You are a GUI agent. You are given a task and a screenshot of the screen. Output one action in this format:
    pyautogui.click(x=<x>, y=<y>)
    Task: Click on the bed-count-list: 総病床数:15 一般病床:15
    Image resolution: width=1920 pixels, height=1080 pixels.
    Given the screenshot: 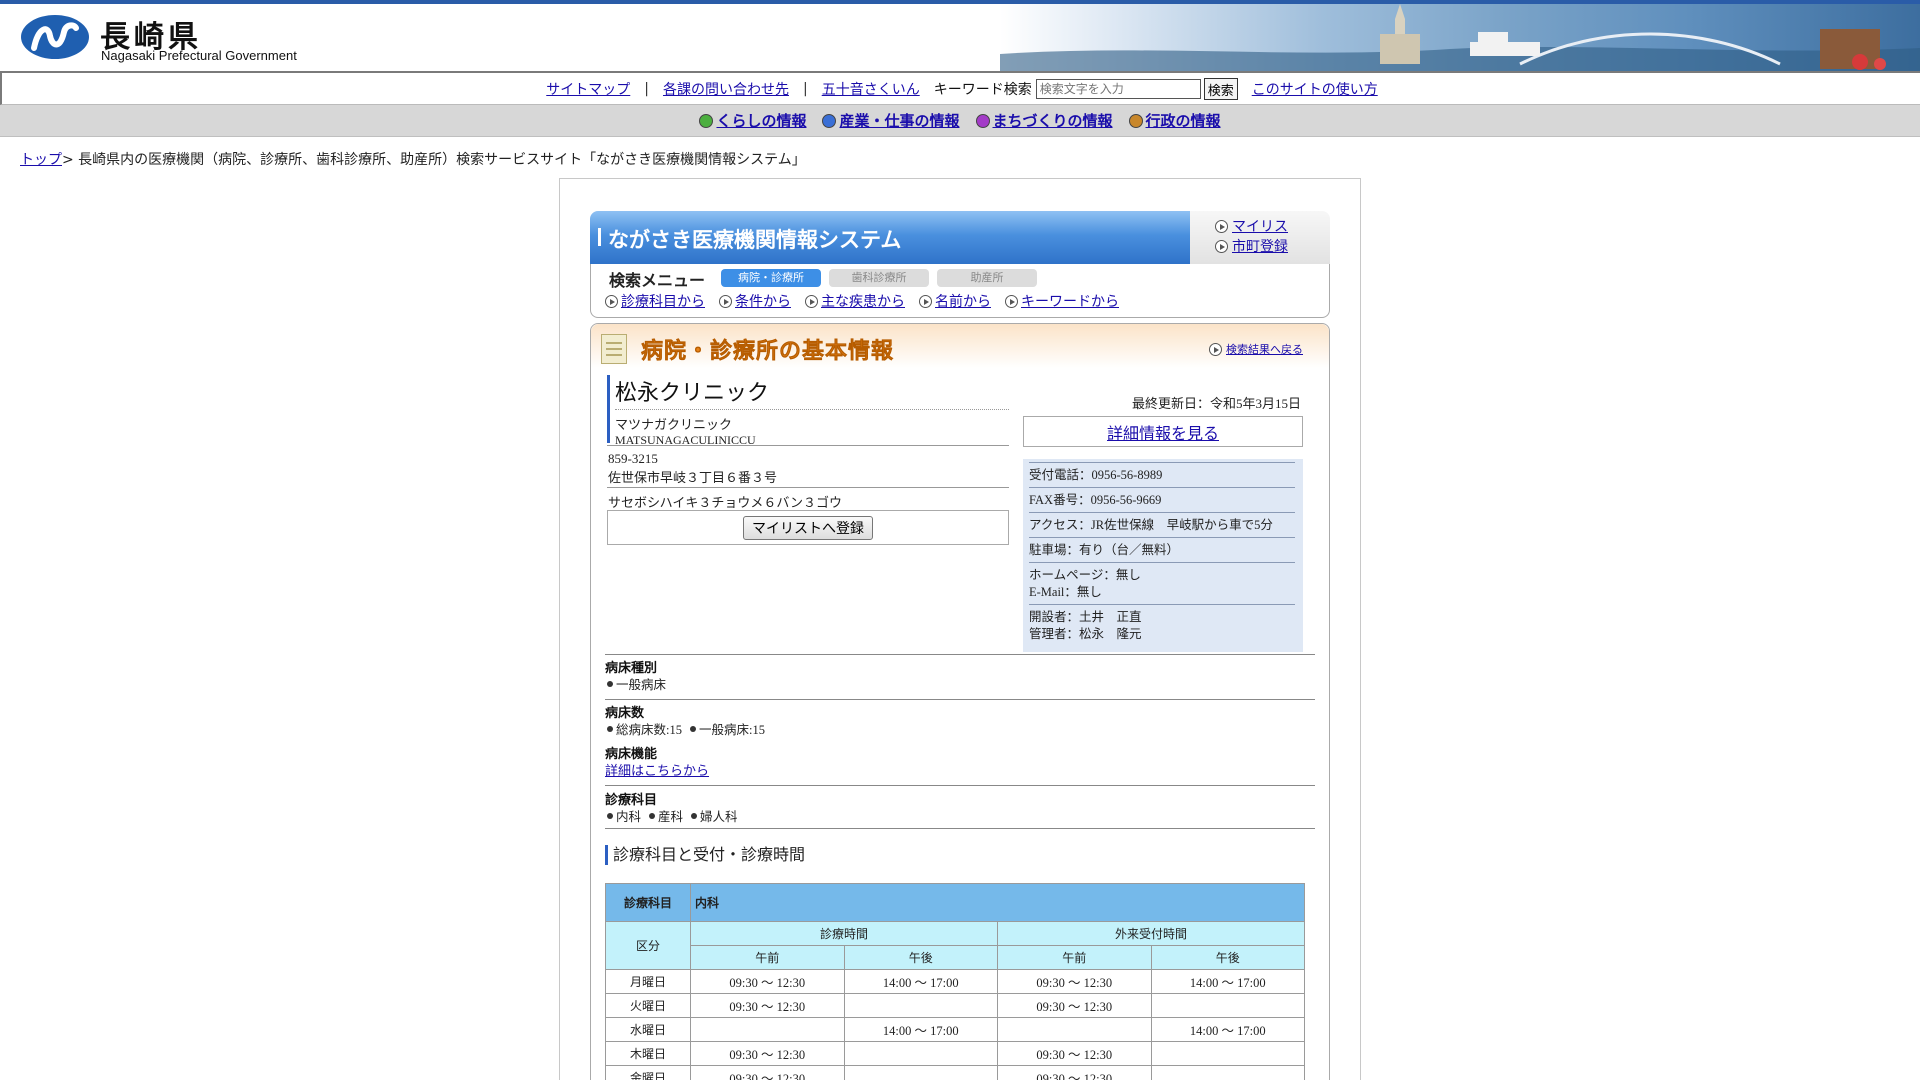 What is the action you would take?
    pyautogui.click(x=686, y=728)
    